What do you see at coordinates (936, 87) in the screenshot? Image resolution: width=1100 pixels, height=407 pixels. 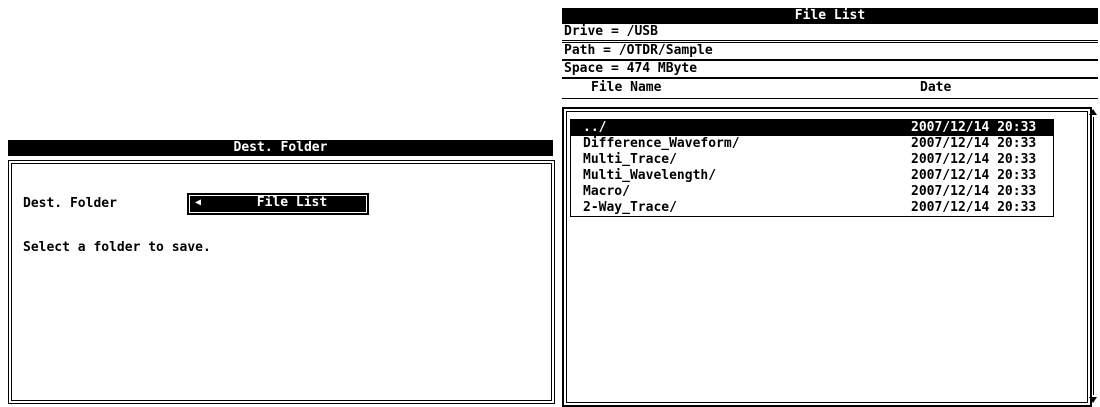 I see `column-date: Date` at bounding box center [936, 87].